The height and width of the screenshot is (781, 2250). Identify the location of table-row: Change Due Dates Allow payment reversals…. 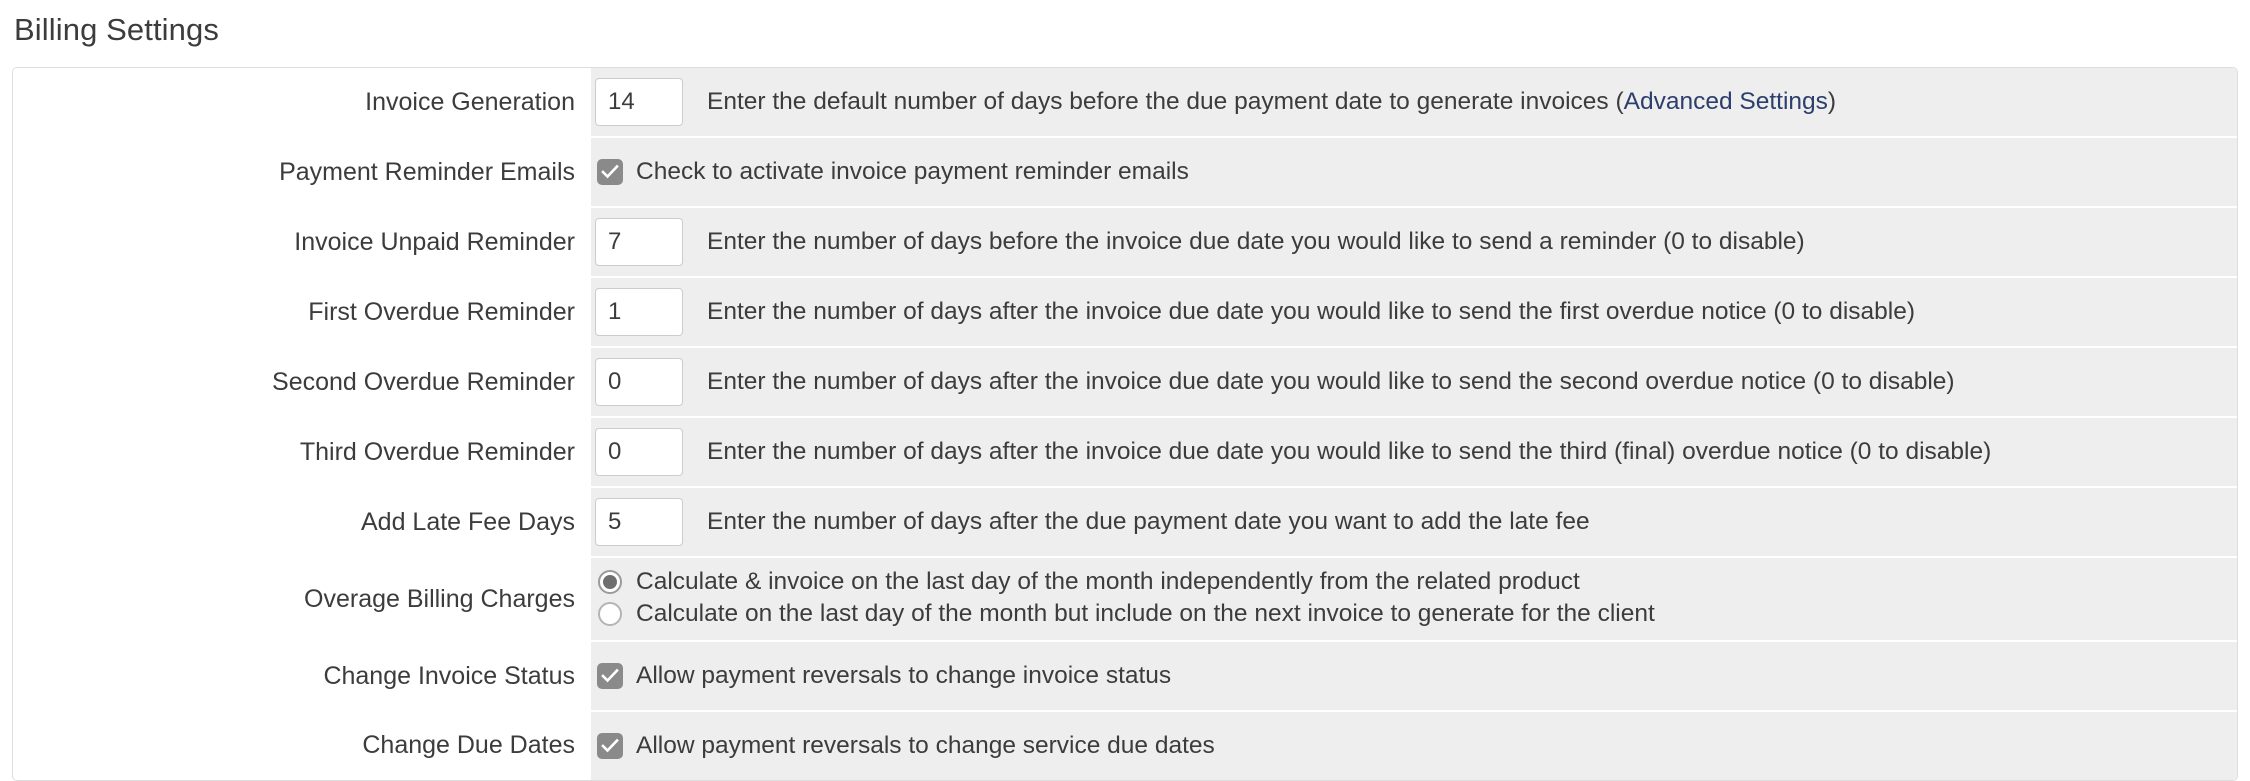
(1125, 745).